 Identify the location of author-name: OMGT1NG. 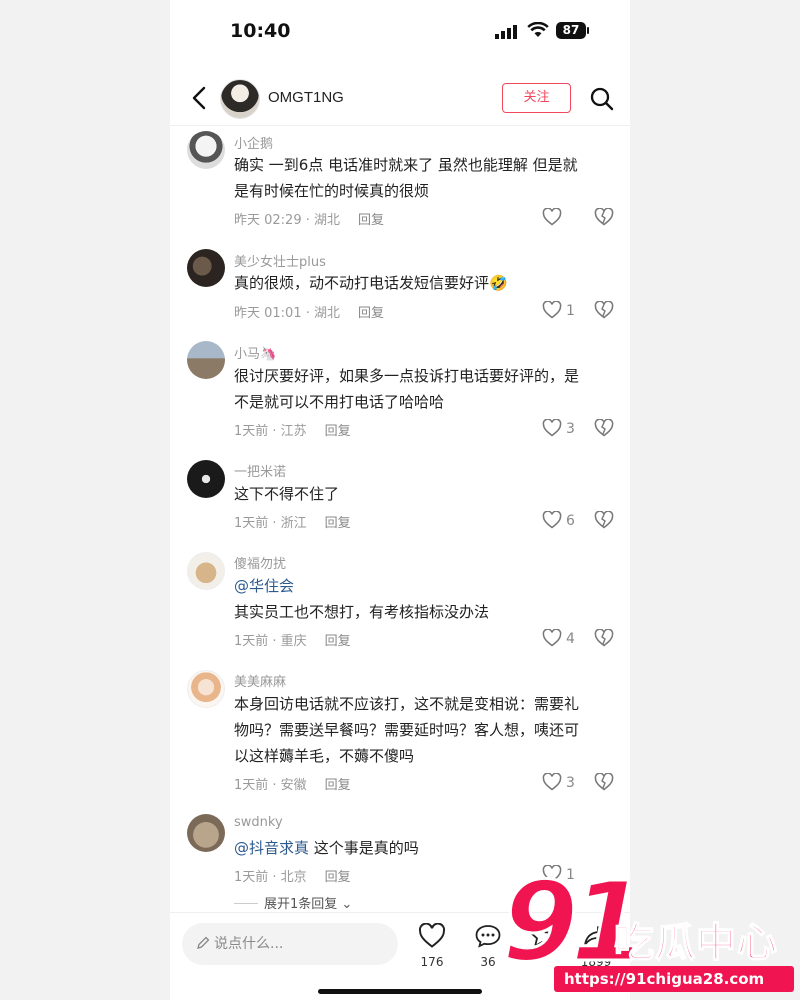
(306, 97).